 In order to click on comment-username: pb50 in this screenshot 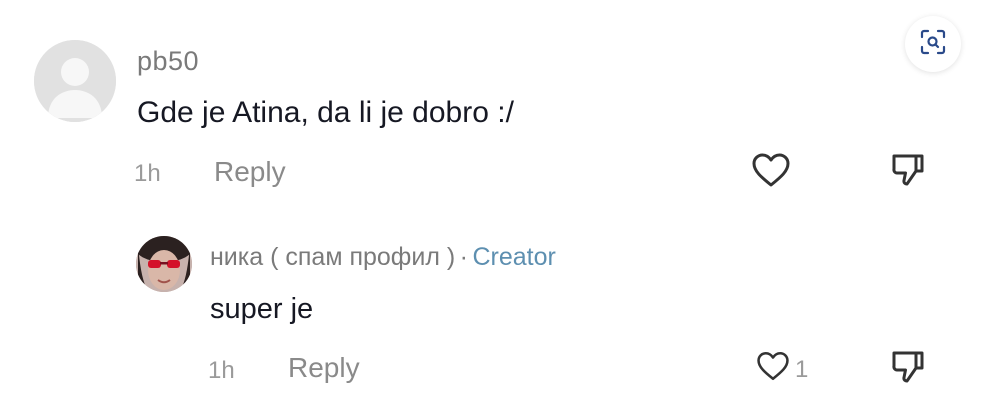, I will do `click(168, 61)`.